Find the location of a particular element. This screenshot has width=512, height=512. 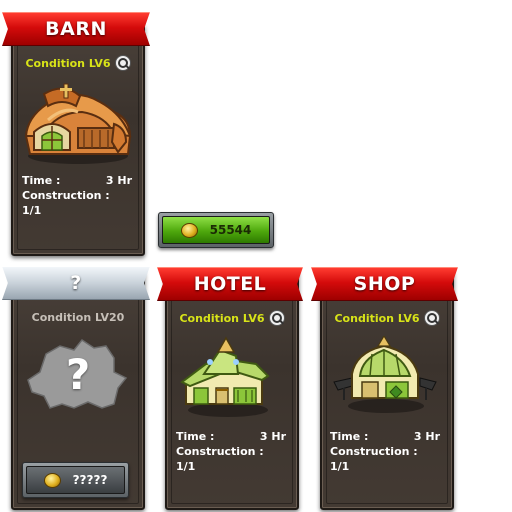

shop-info: Time : 3 Hr Construction : 1/1 is located at coordinates (385, 451).